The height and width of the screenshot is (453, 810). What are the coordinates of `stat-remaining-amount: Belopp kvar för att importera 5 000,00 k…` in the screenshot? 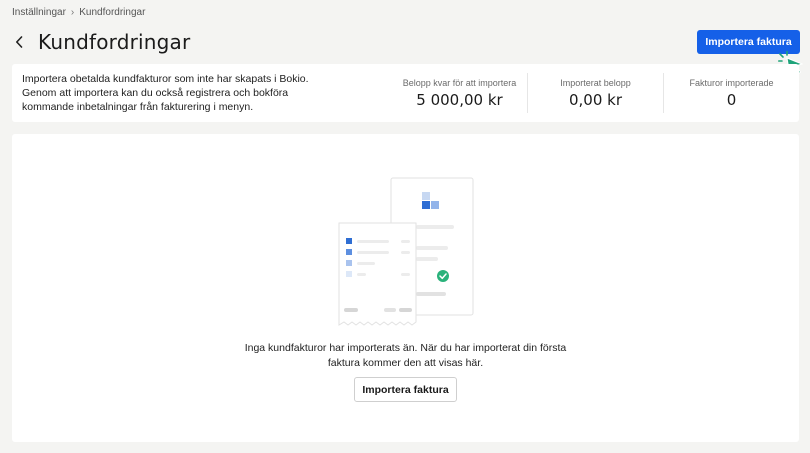 It's located at (459, 93).